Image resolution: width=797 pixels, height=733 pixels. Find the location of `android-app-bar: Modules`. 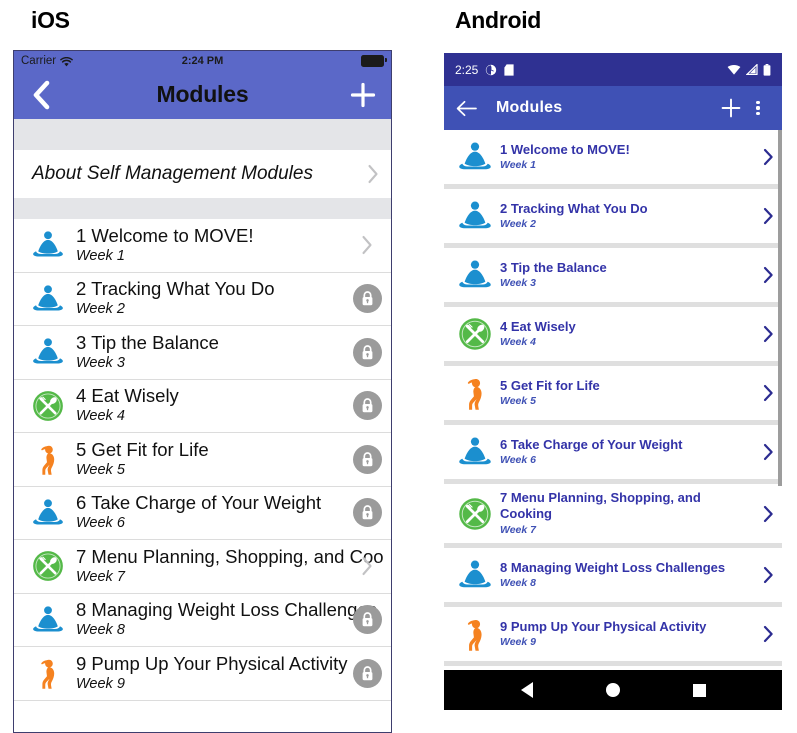

android-app-bar: Modules is located at coordinates (613, 108).